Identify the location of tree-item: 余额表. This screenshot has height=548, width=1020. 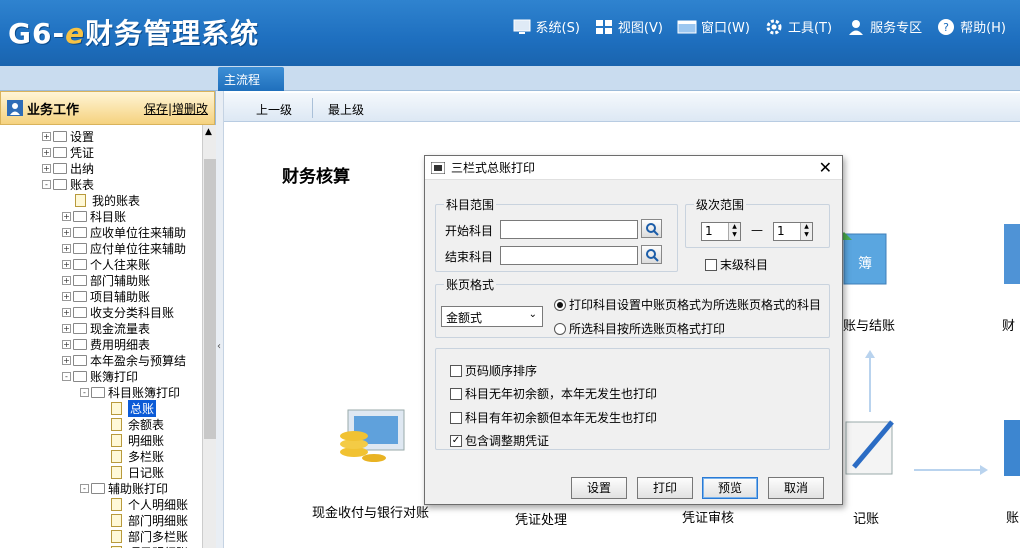
(131, 424).